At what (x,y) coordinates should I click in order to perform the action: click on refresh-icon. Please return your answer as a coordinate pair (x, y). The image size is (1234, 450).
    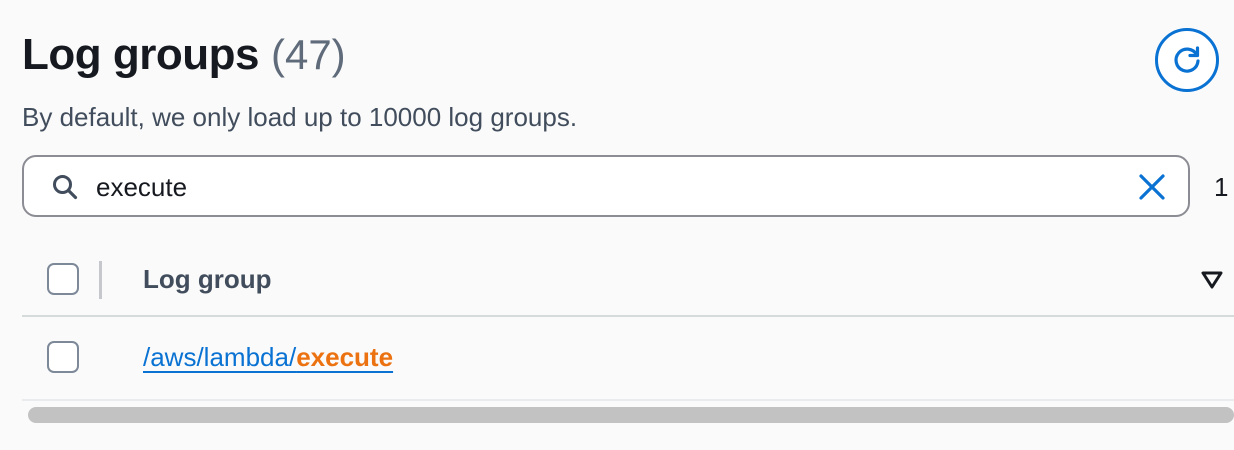
    Looking at the image, I should click on (1187, 59).